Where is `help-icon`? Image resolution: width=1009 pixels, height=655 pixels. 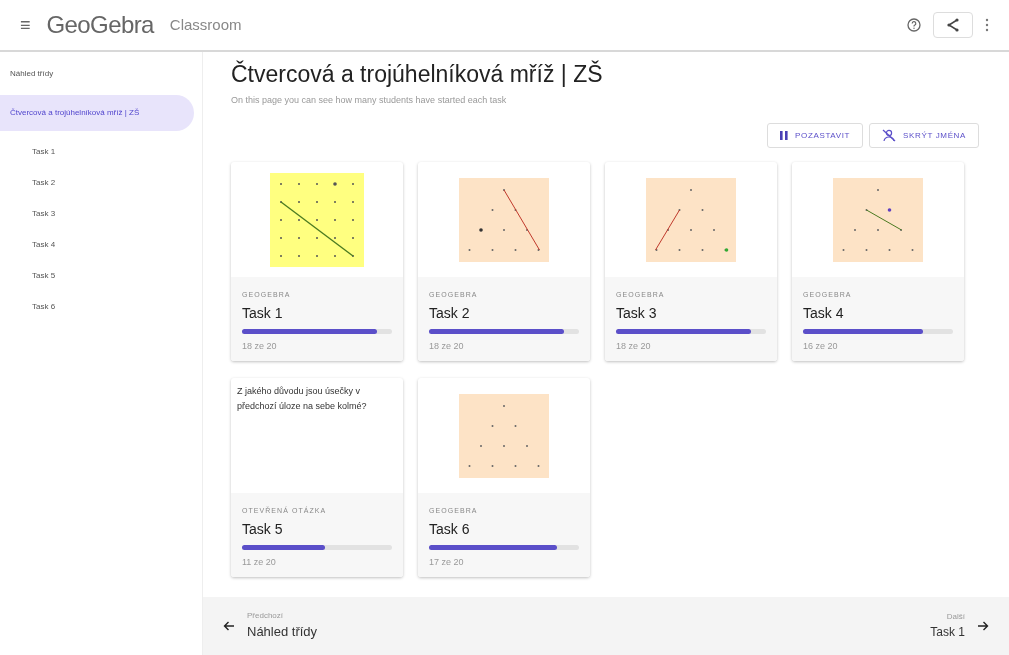 help-icon is located at coordinates (914, 25).